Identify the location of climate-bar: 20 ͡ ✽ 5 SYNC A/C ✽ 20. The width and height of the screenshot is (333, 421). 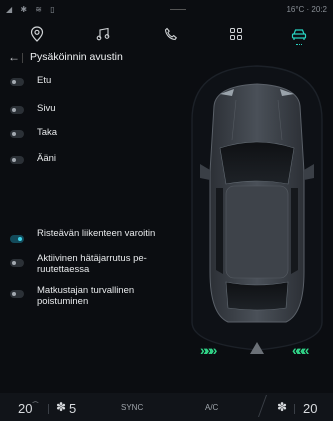
(166, 407).